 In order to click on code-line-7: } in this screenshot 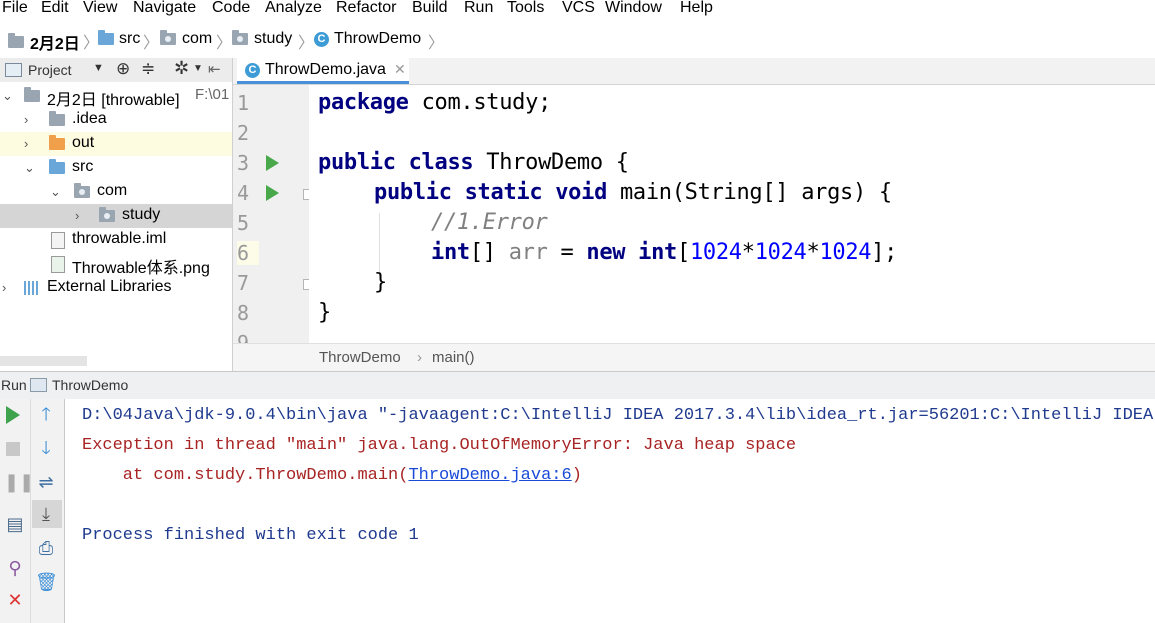, I will do `click(380, 282)`.